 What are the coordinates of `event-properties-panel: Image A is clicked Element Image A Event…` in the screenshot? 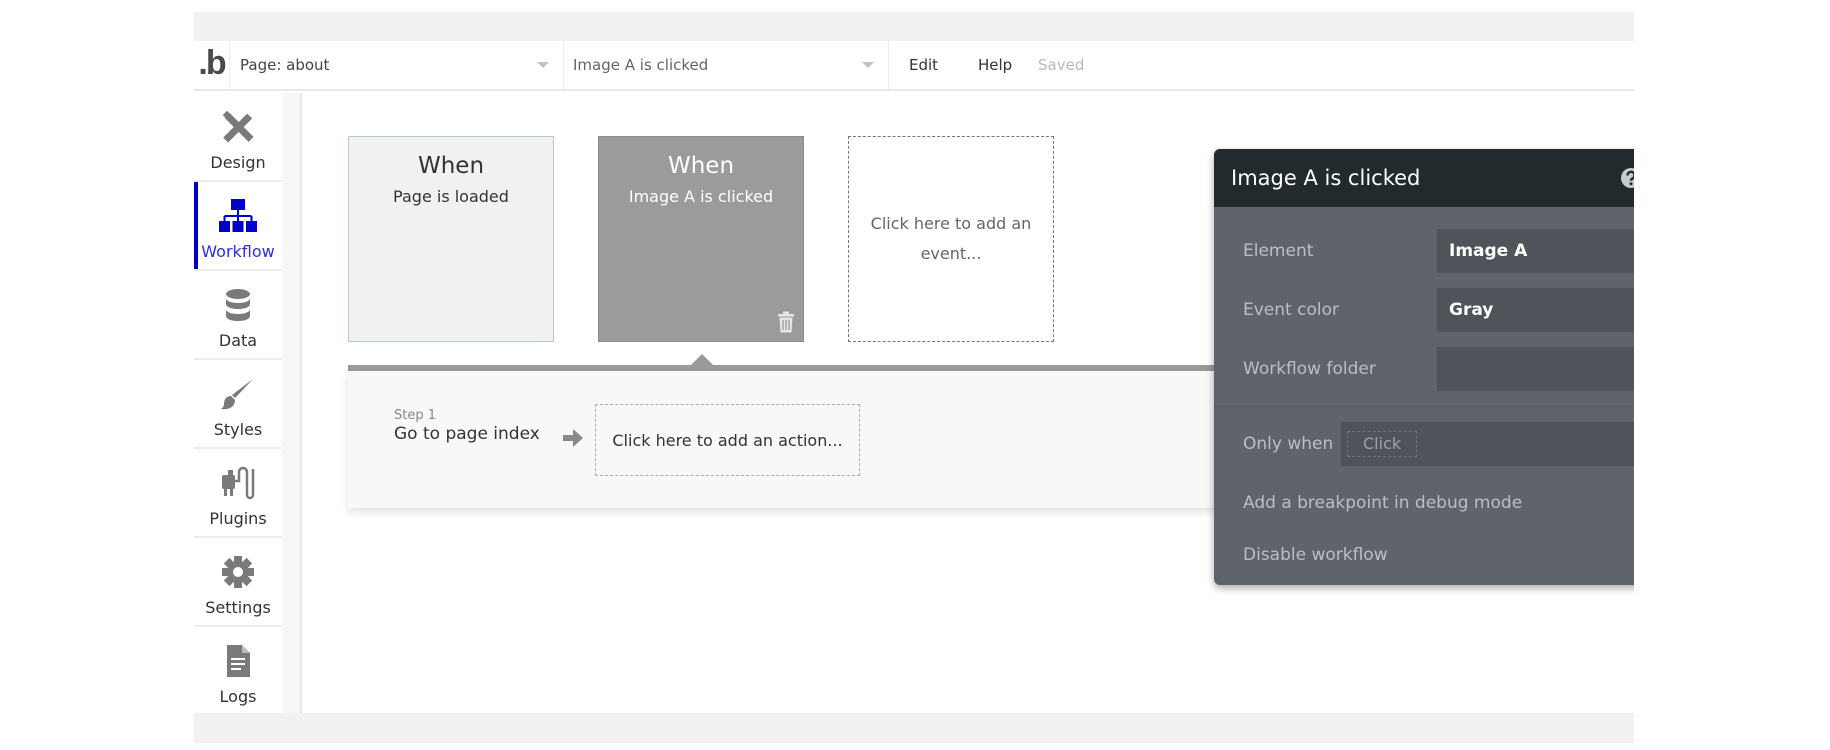 It's located at (1424, 367).